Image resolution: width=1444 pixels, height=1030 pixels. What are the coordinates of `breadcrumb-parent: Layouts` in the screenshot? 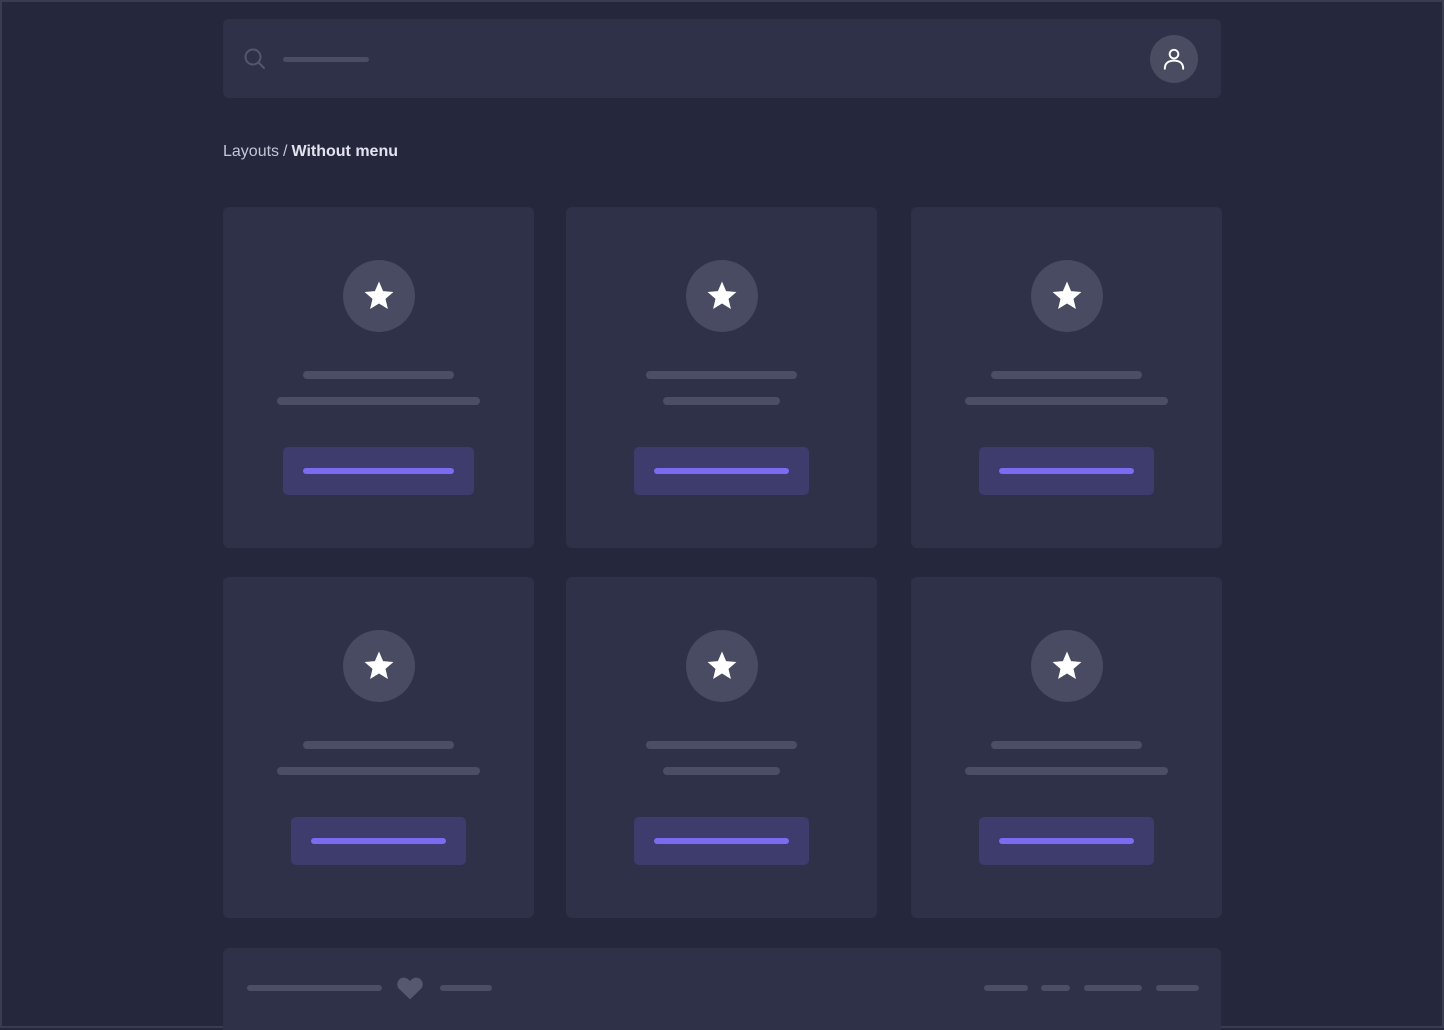 It's located at (251, 151).